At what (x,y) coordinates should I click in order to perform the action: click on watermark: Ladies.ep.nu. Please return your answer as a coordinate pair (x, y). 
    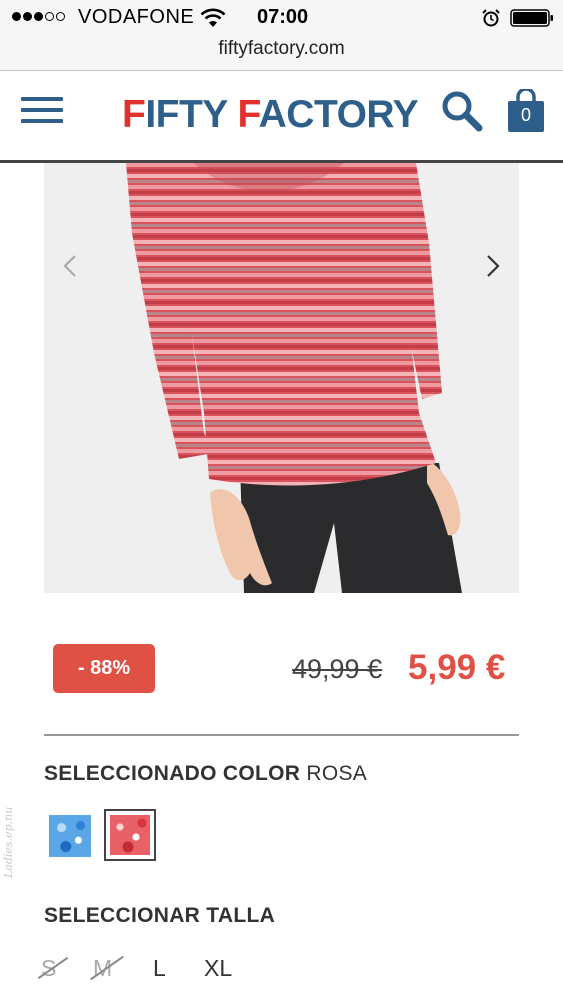
    Looking at the image, I should click on (8, 842).